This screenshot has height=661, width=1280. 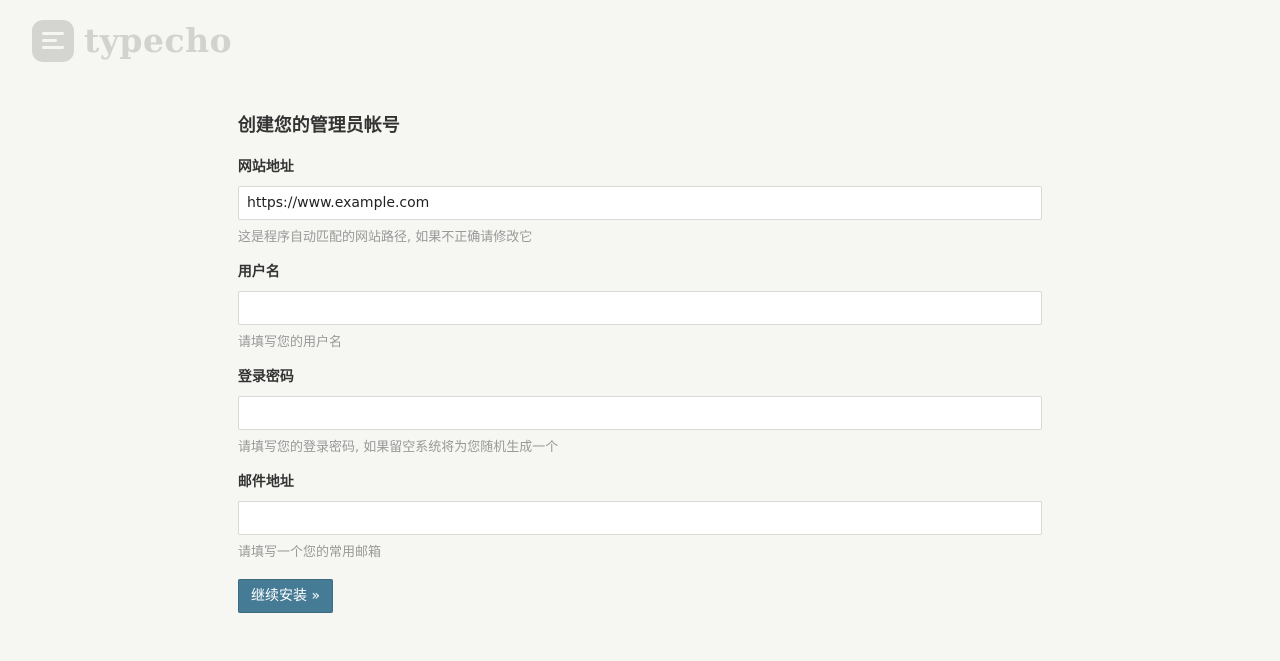 What do you see at coordinates (290, 342) in the screenshot?
I see `username-hint: 请填写您的用户名` at bounding box center [290, 342].